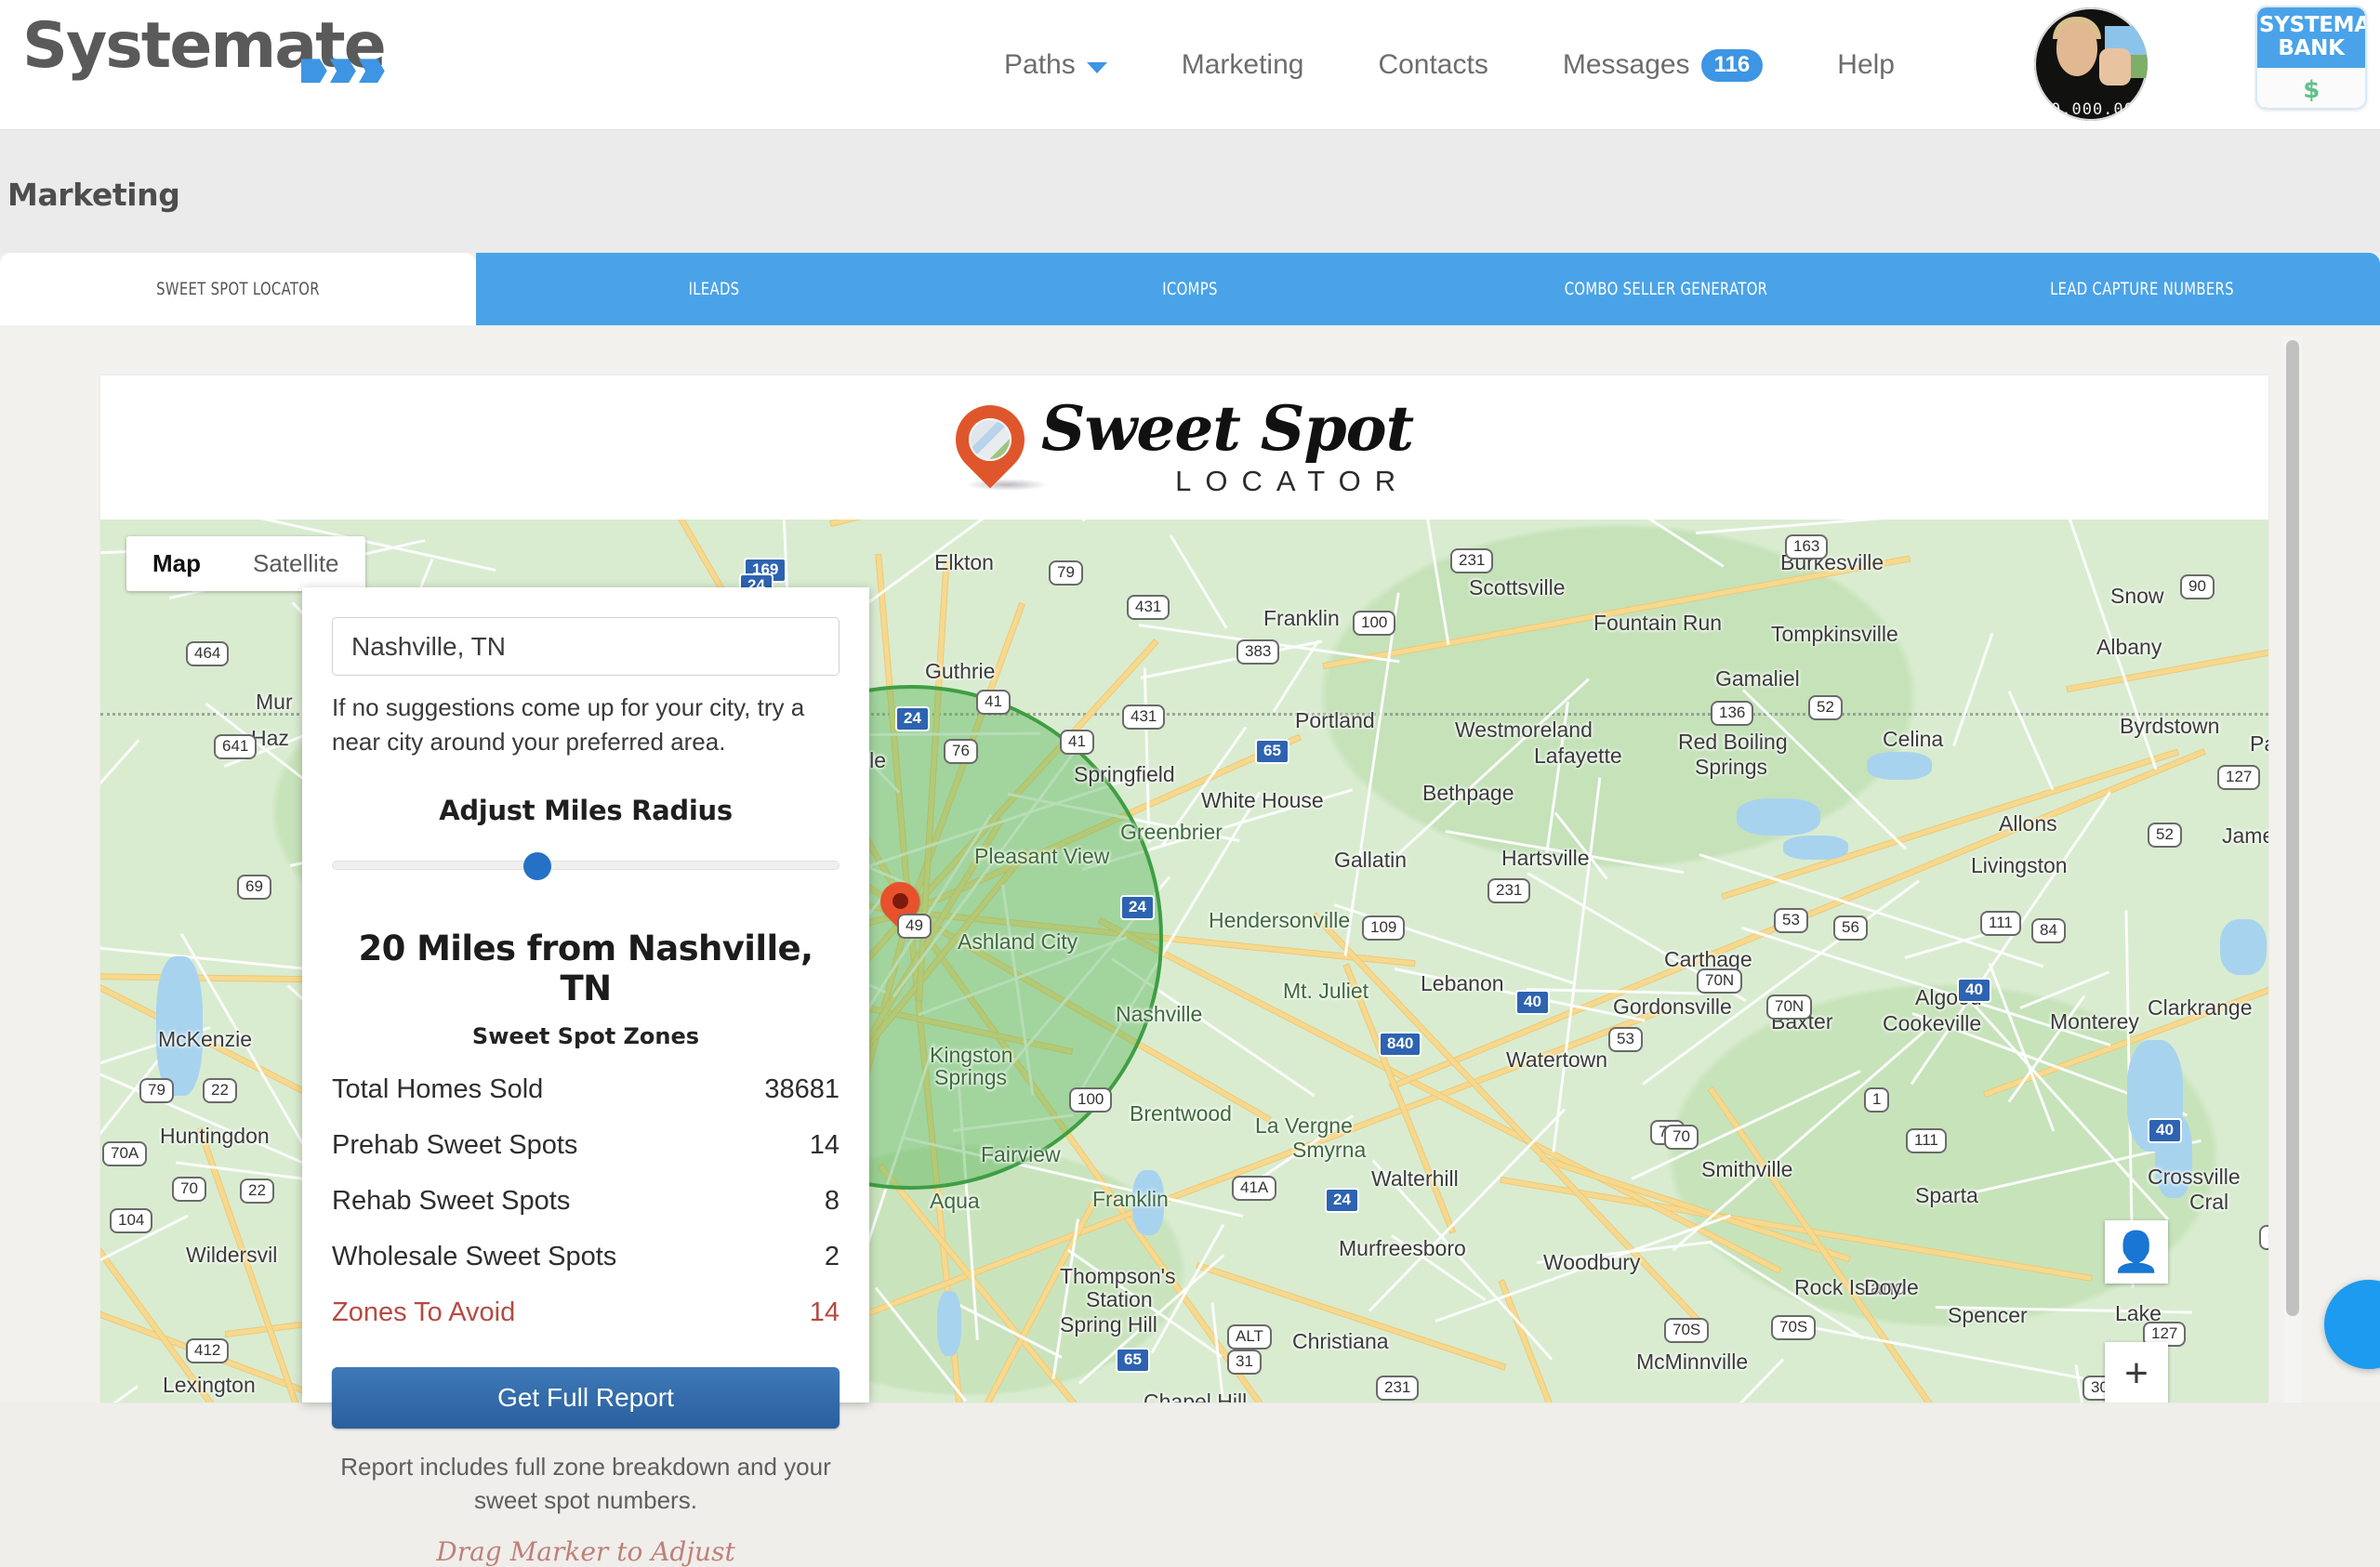 The image size is (2380, 1567). Describe the element at coordinates (914, 926) in the screenshot. I see `route-shield: 49` at that location.